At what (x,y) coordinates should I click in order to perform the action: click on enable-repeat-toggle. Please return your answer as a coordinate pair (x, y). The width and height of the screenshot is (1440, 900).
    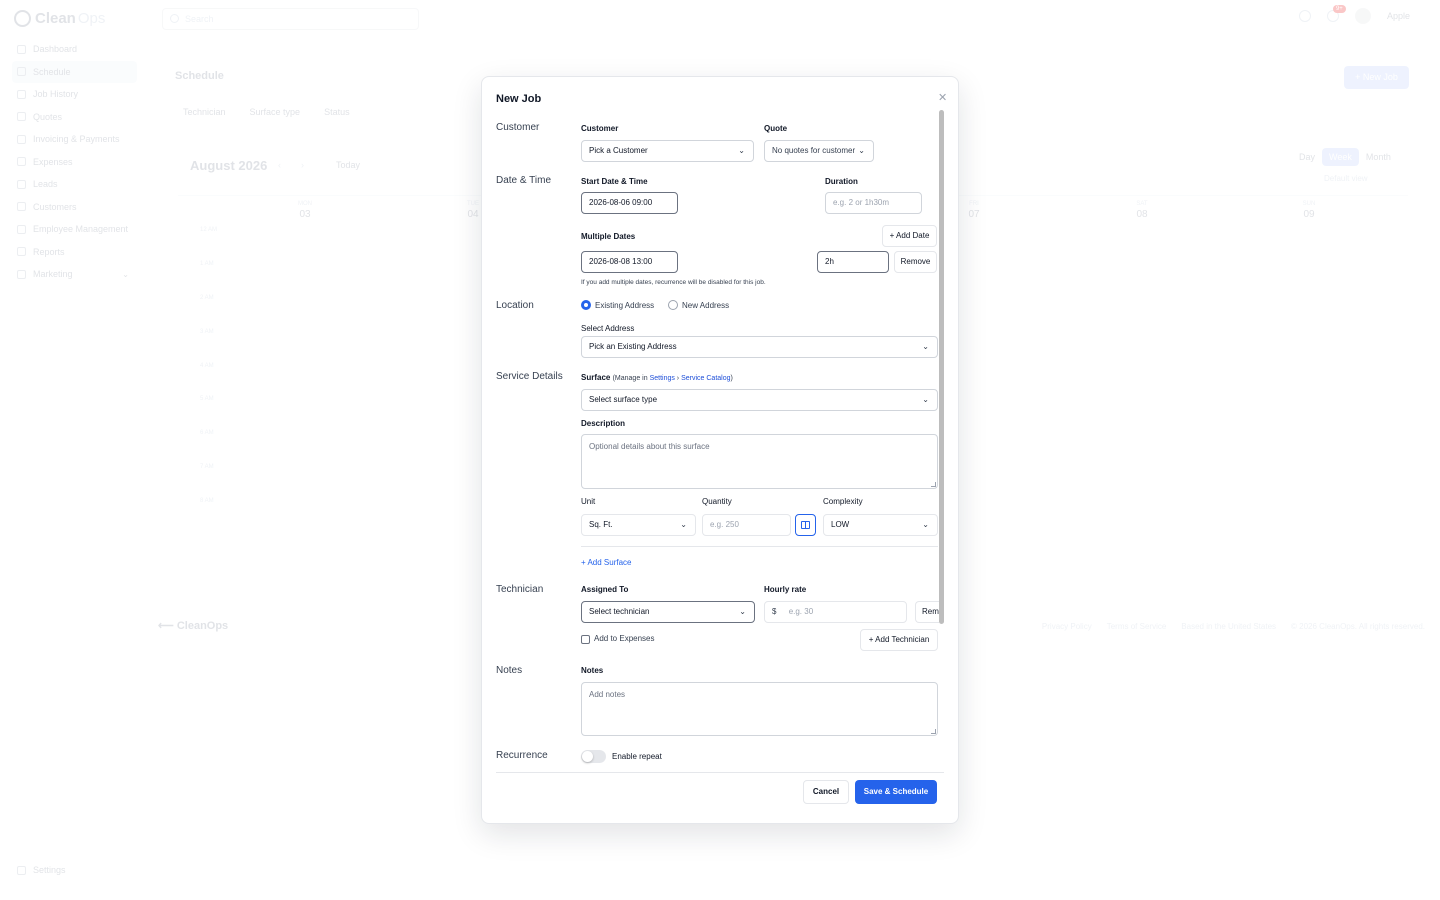
    Looking at the image, I should click on (593, 756).